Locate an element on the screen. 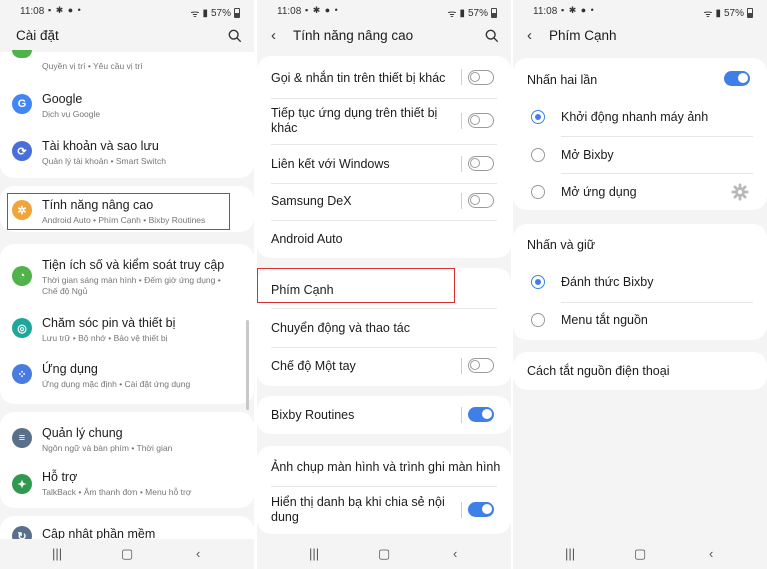 The height and width of the screenshot is (569, 767). accessibility-icon: ✦ is located at coordinates (22, 484).